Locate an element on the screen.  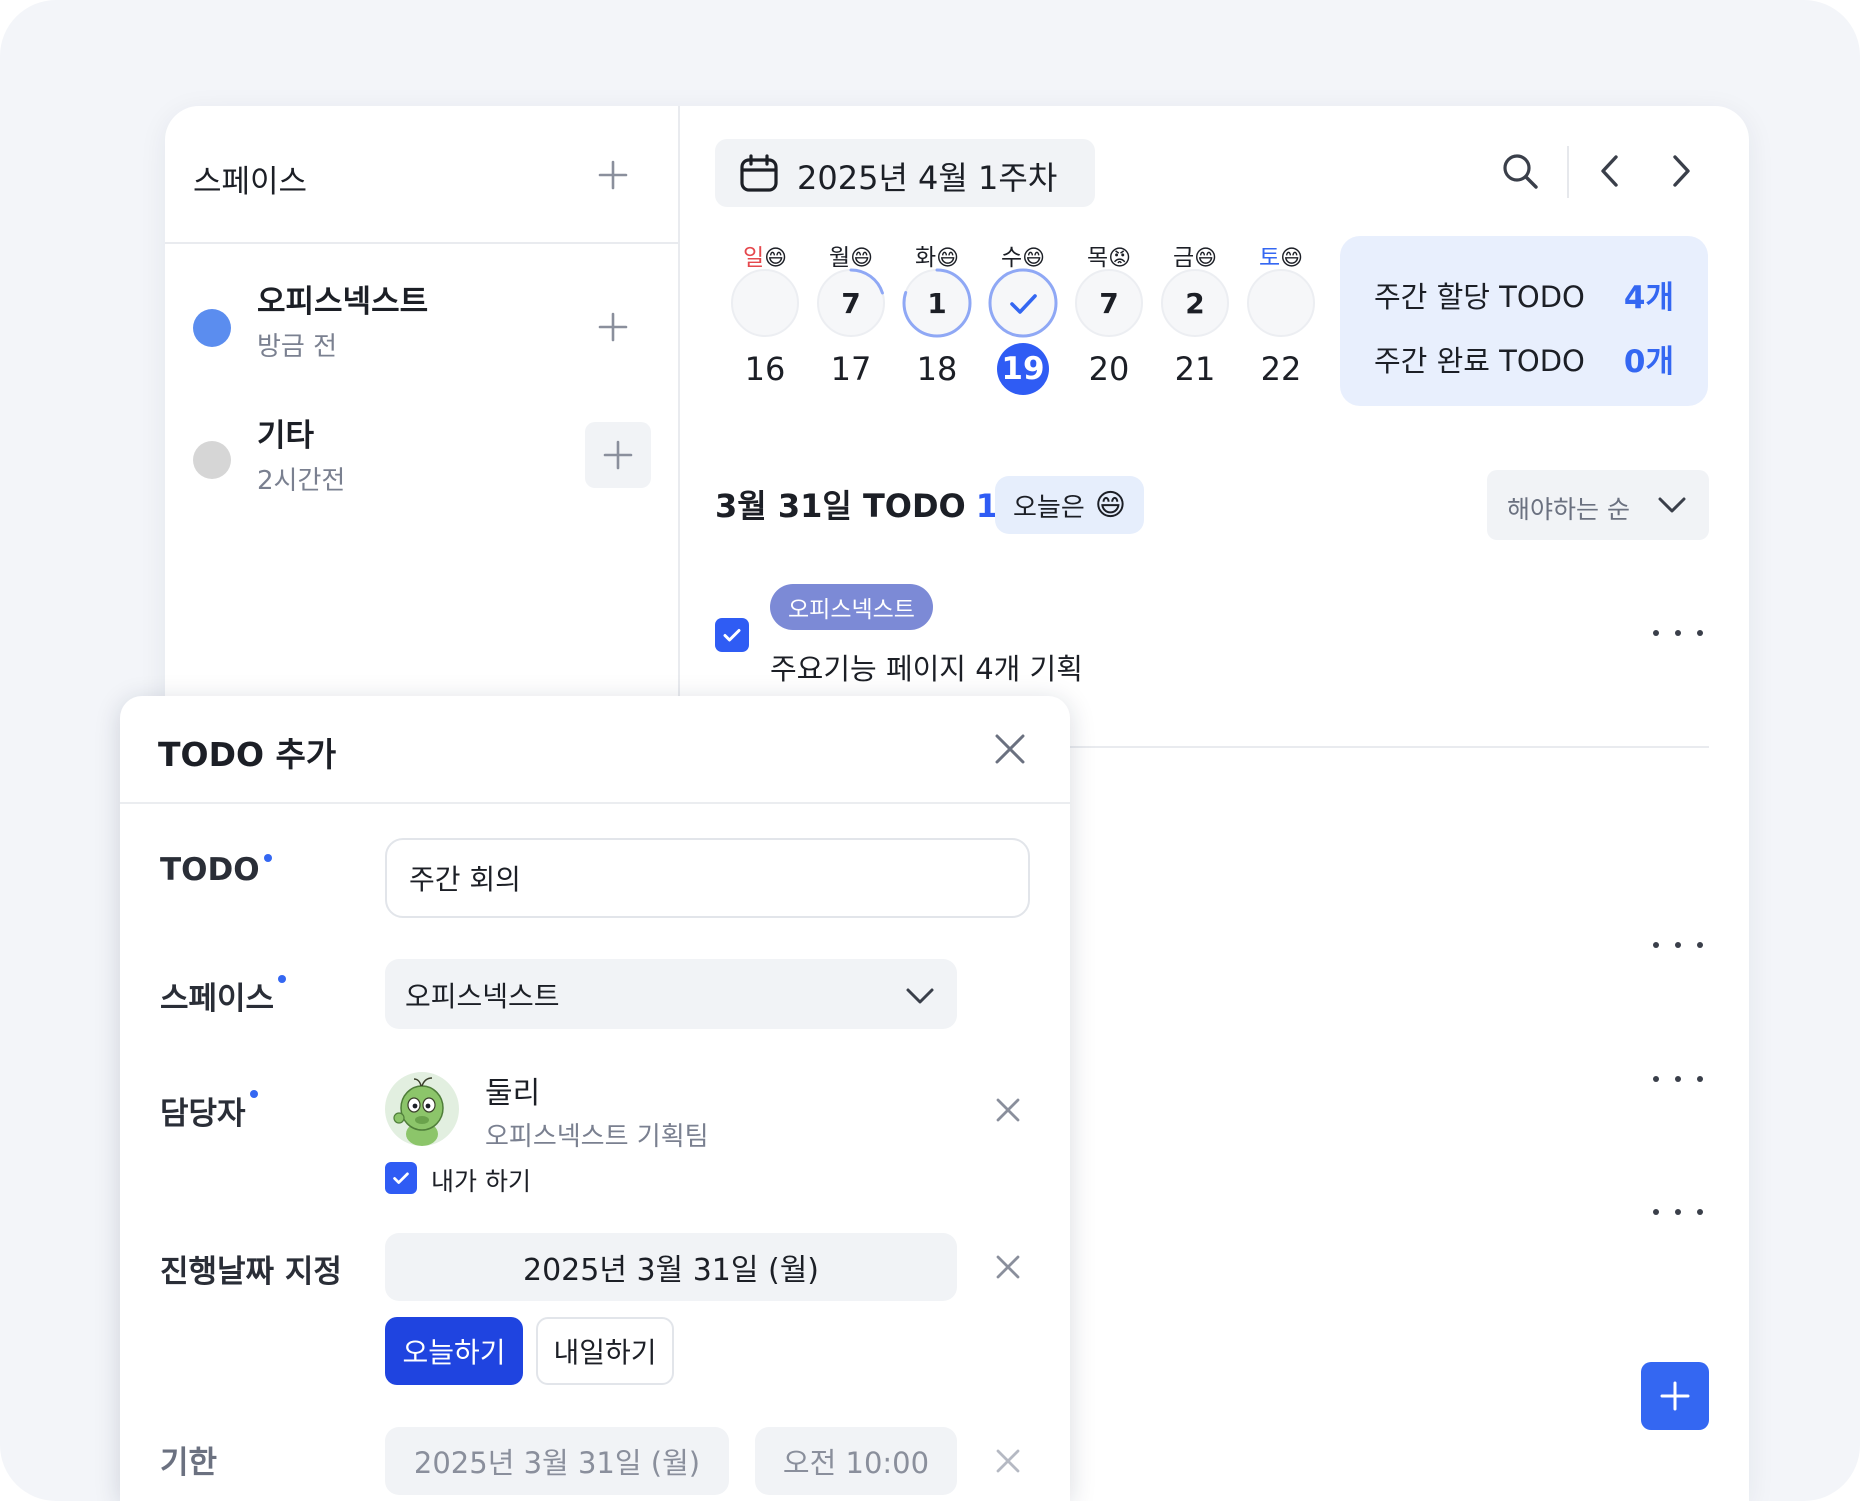
day-label: 수😄 is located at coordinates (1023, 255).